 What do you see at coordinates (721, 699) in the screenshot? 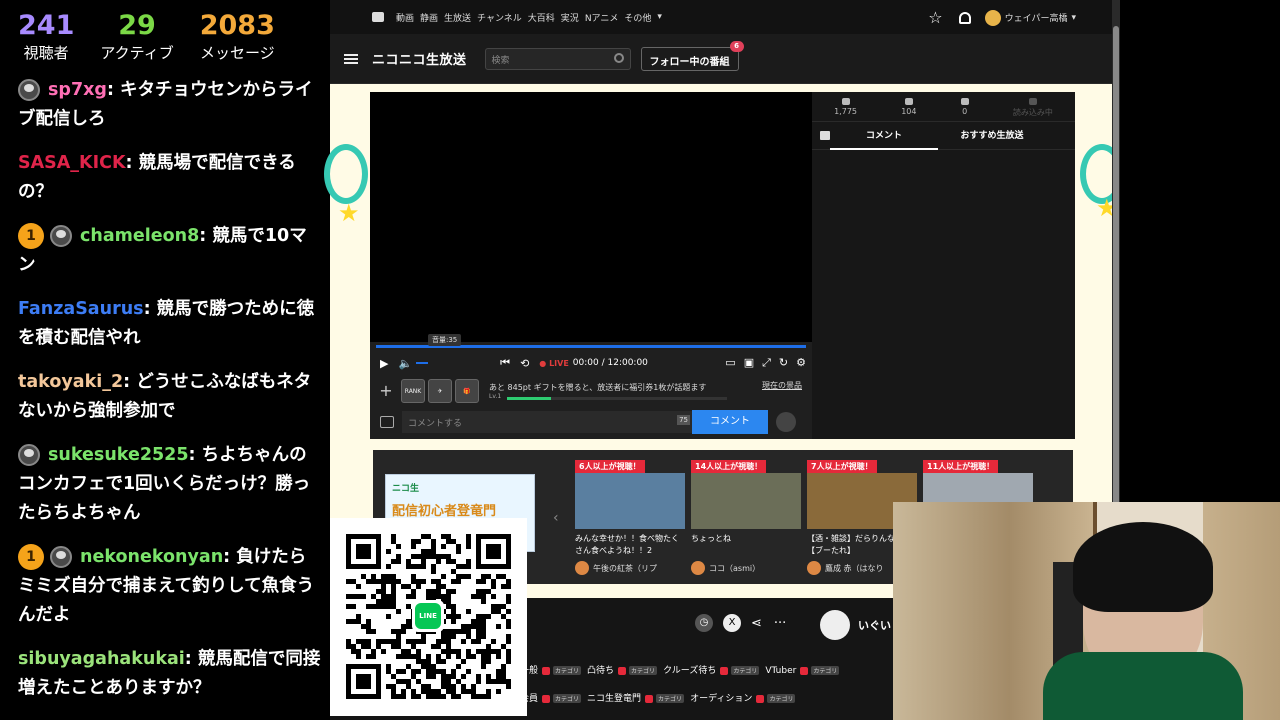
I see `tag-text: オーディション` at bounding box center [721, 699].